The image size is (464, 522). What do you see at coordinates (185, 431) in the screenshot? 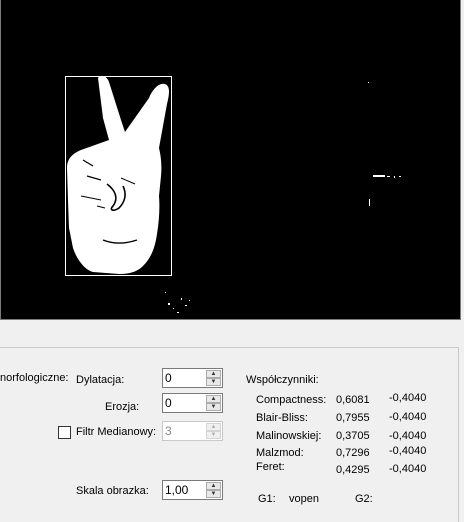
I see `median-filter-input` at bounding box center [185, 431].